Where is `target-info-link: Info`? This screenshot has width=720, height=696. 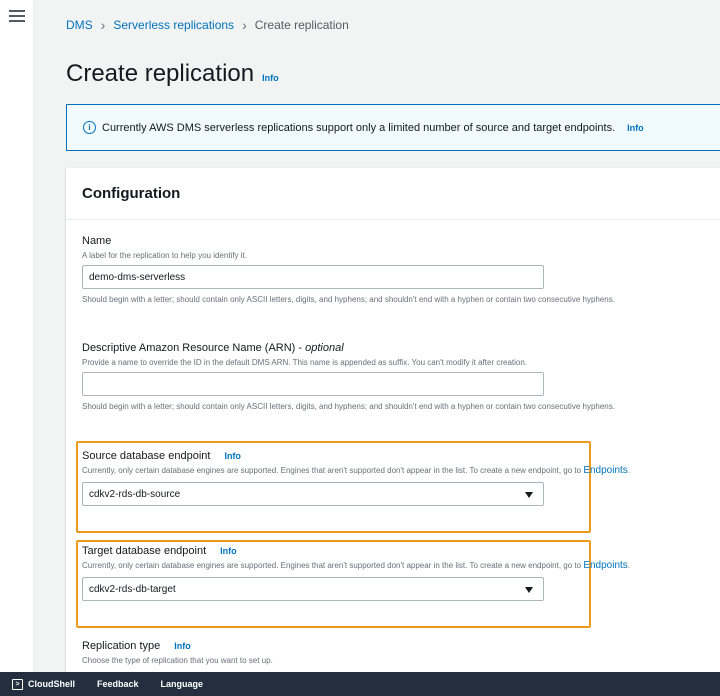
target-info-link: Info is located at coordinates (228, 551).